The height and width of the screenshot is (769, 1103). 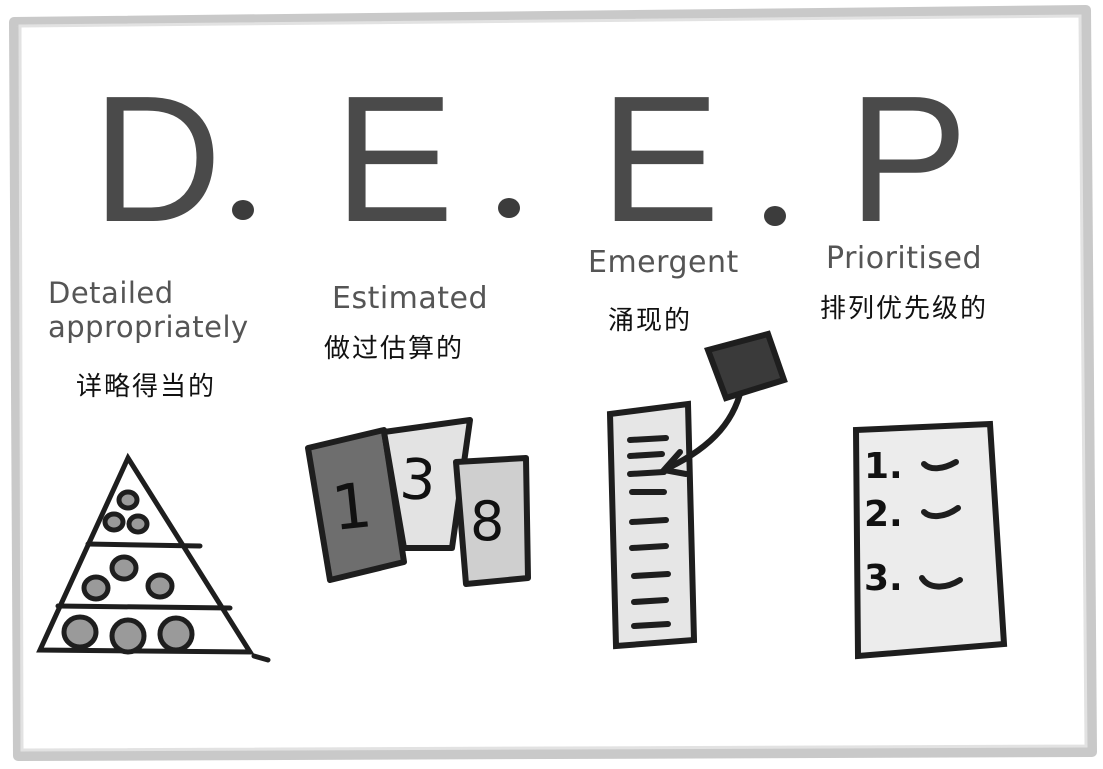 I want to click on letter-e2: E, so click(x=660, y=159).